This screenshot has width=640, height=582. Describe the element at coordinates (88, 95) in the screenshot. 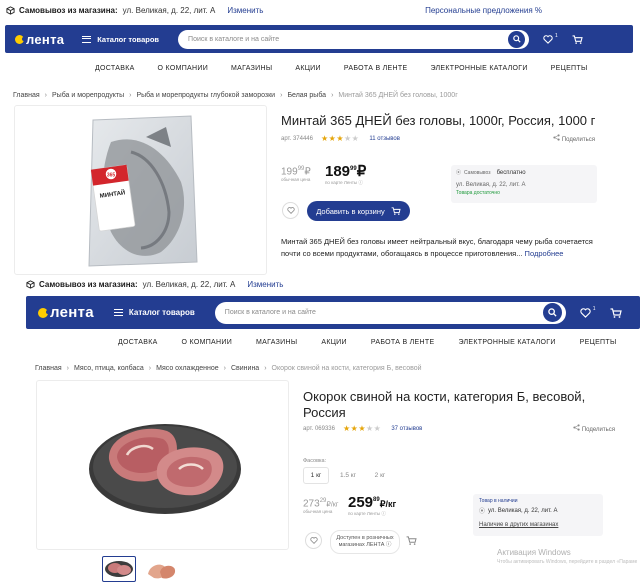

I see `breadcrumb-item: Рыба и морепродукты` at that location.